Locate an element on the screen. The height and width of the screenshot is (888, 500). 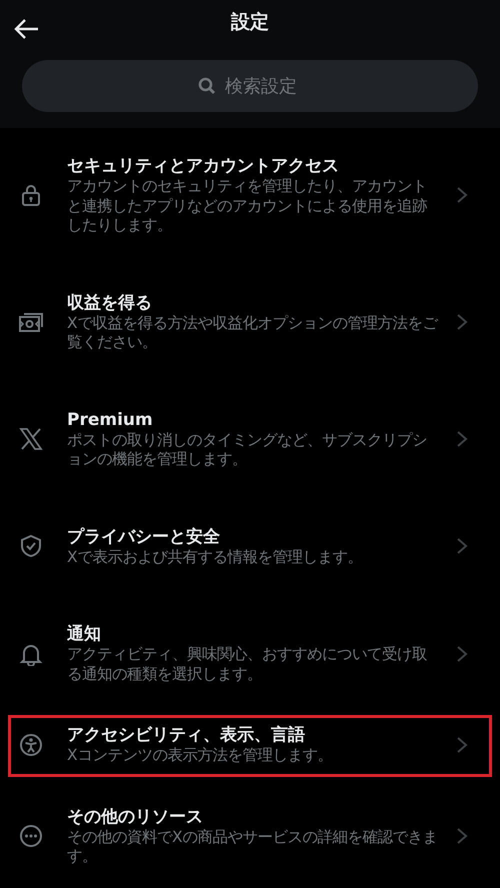
item-description: Xで表示および共有する情報を管理します。 is located at coordinates (215, 557).